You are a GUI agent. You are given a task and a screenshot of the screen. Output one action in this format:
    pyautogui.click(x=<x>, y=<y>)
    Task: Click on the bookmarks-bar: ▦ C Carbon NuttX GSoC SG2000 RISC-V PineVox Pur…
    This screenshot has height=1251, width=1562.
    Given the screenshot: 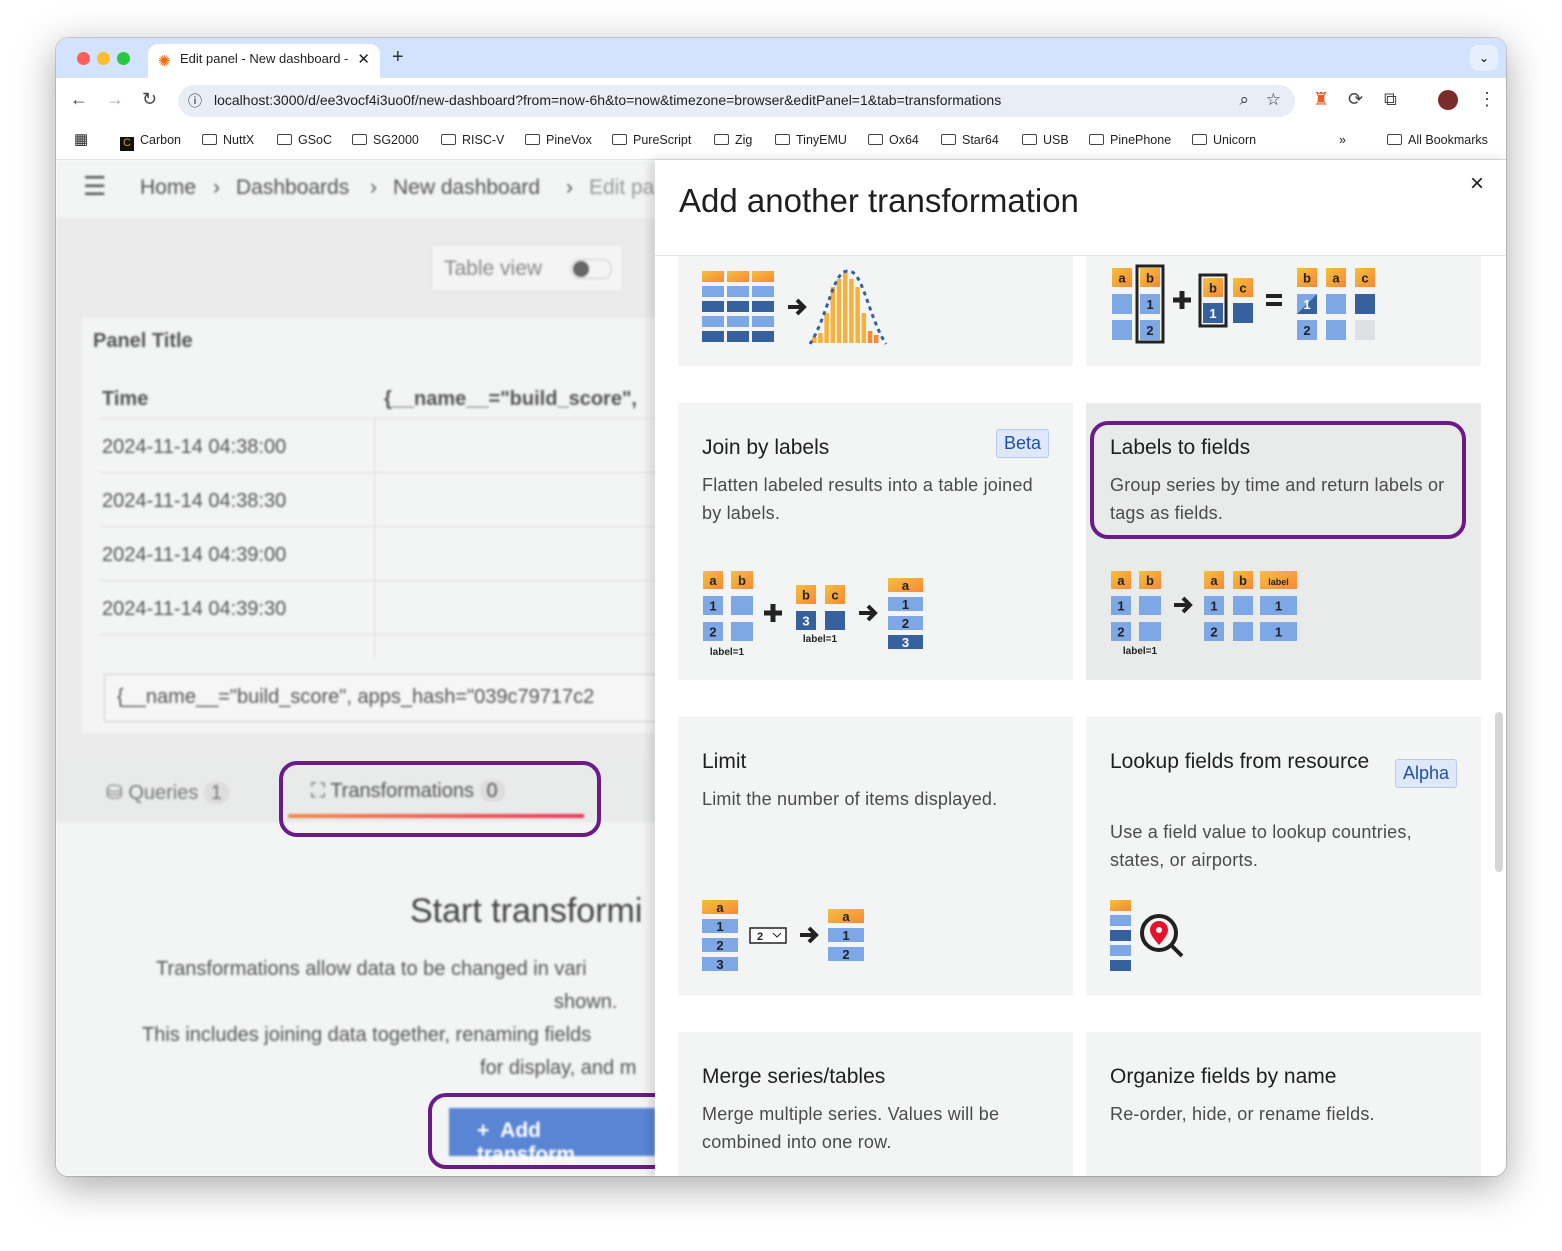 What is the action you would take?
    pyautogui.click(x=781, y=141)
    